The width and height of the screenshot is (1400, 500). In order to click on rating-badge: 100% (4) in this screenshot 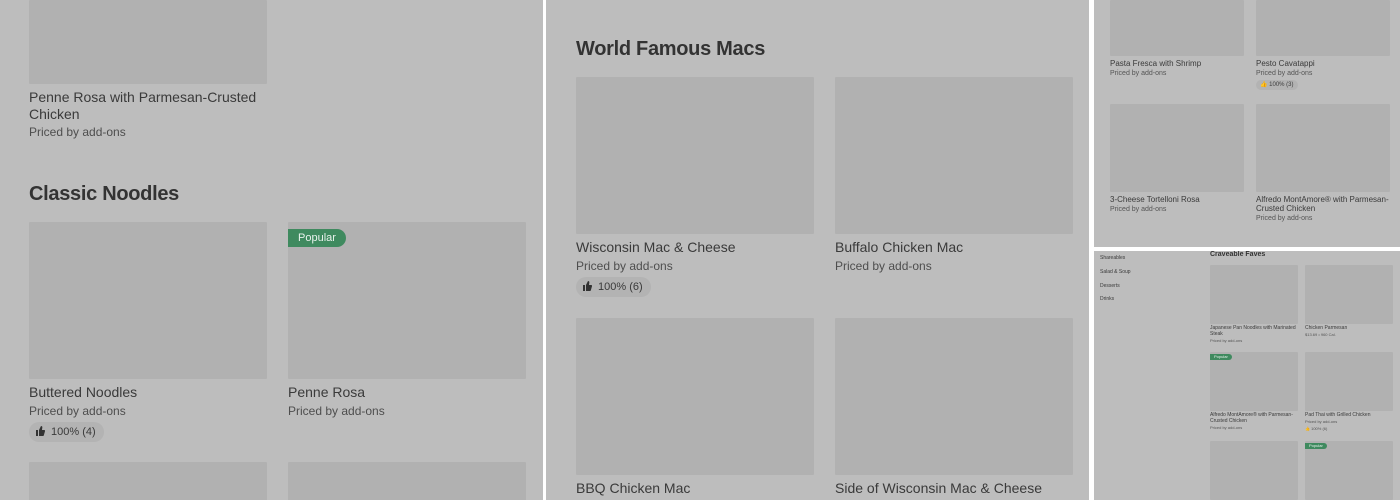, I will do `click(66, 432)`.